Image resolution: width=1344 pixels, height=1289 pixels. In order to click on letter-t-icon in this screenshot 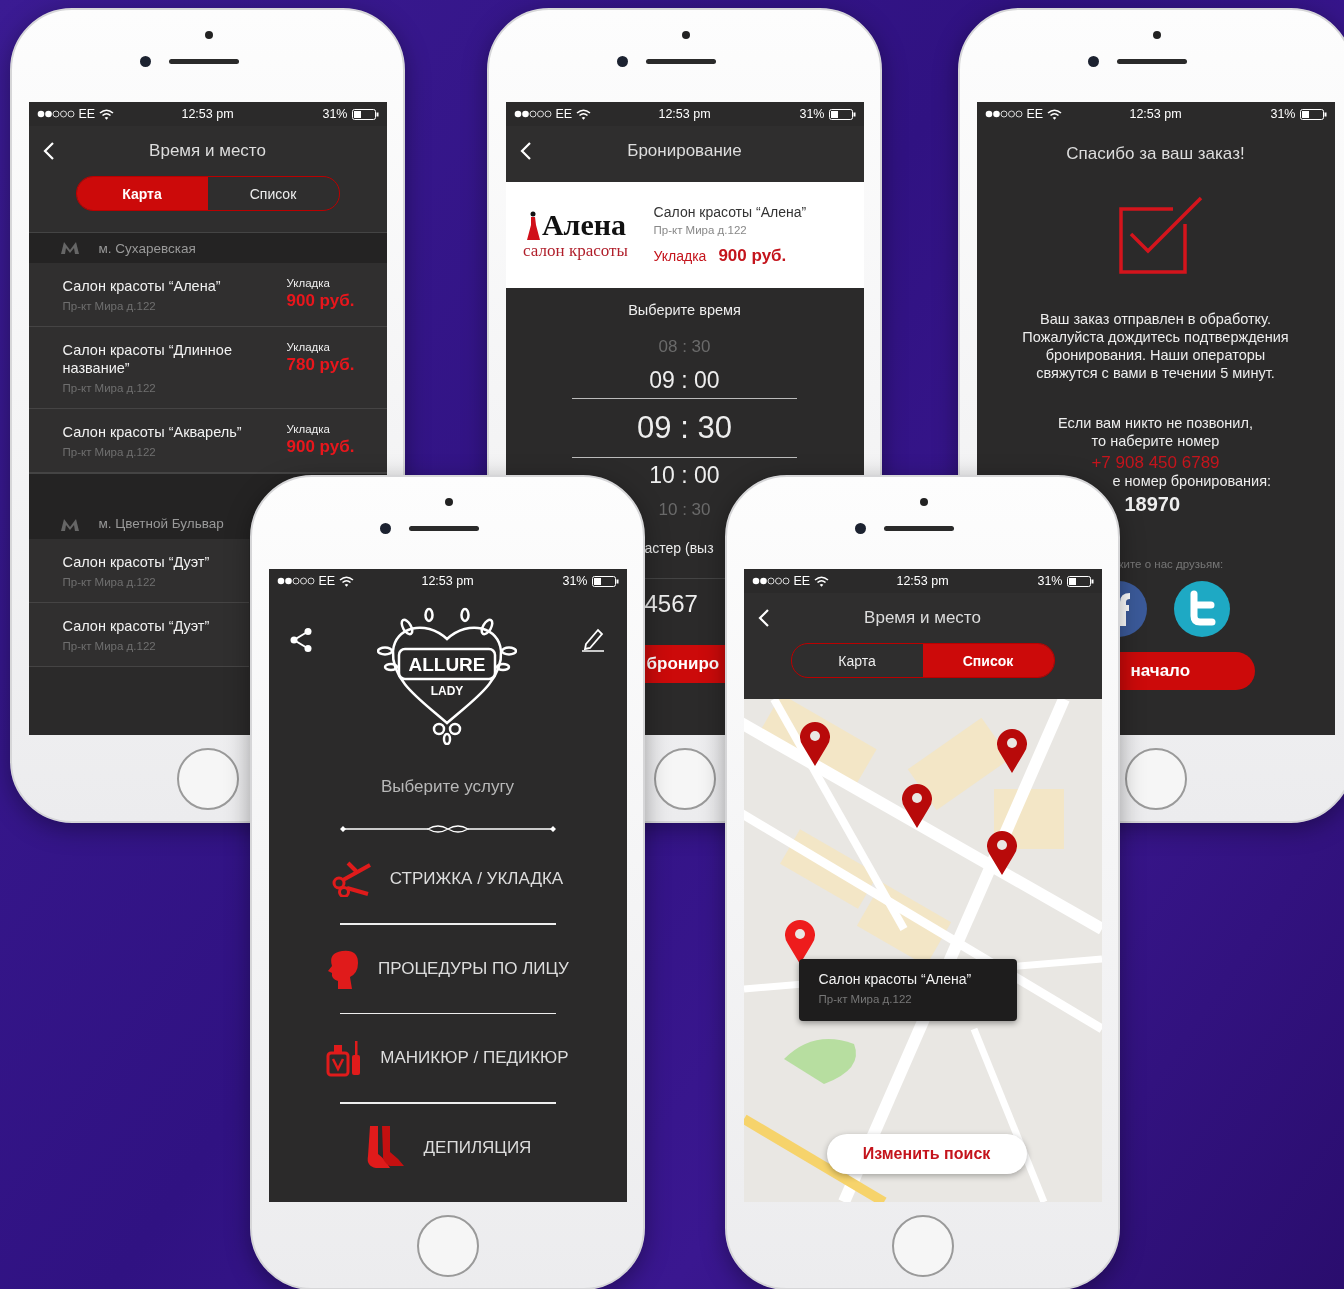, I will do `click(1201, 609)`.